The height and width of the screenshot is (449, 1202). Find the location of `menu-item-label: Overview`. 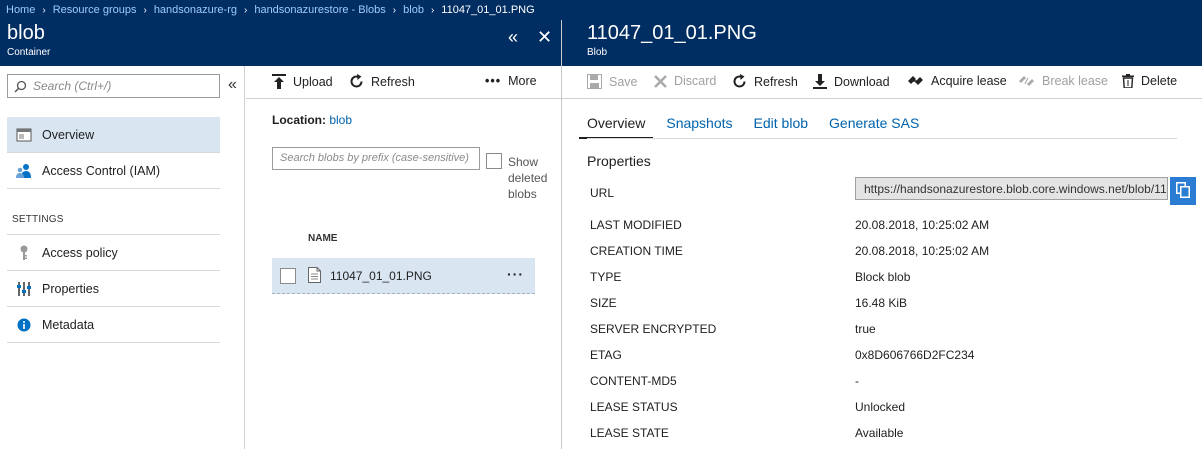

menu-item-label: Overview is located at coordinates (68, 134).